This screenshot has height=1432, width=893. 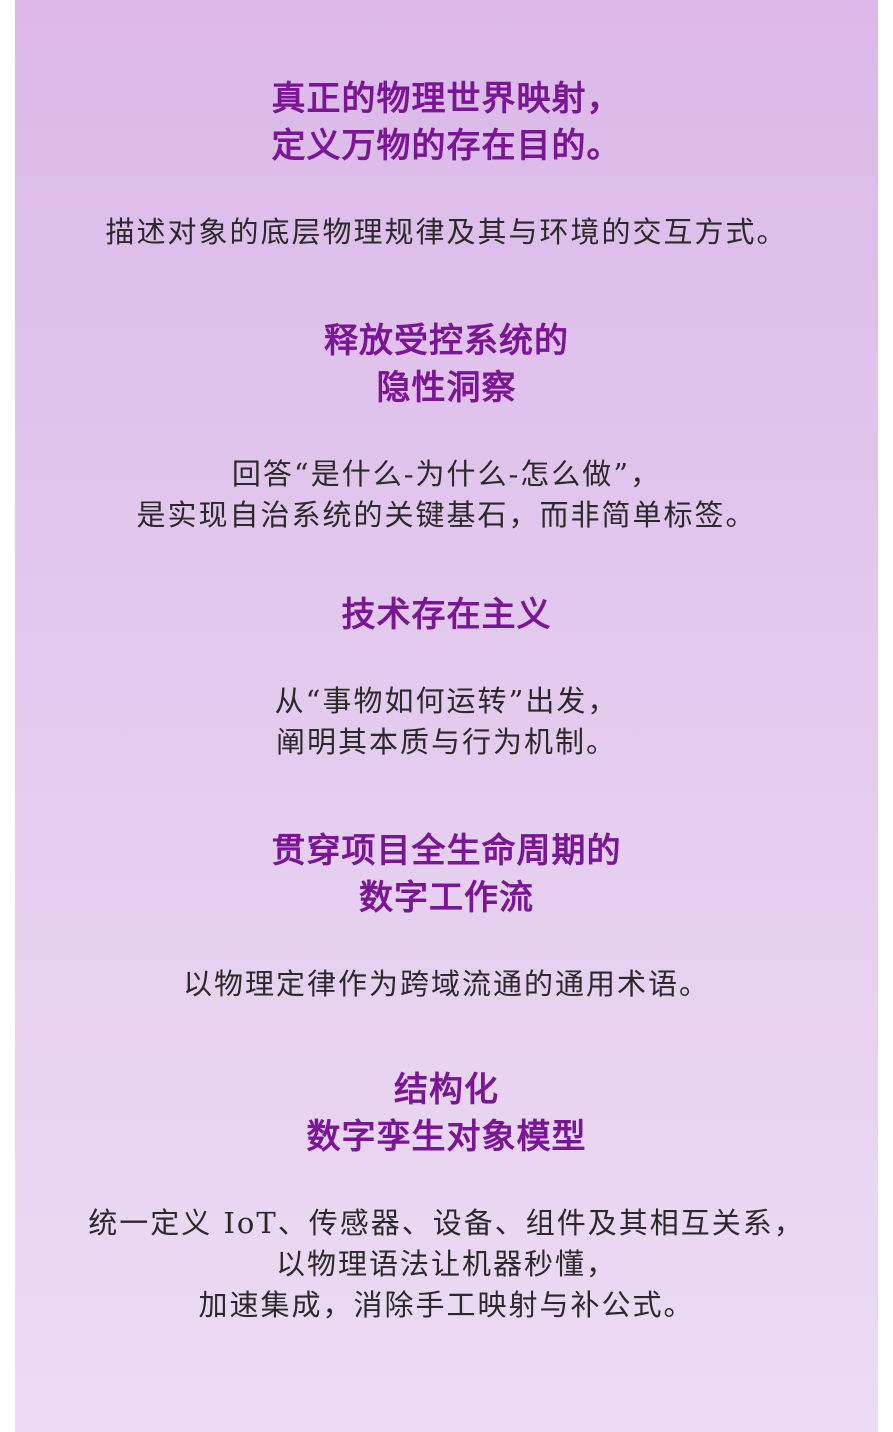 I want to click on section-heading: 贯穿项目全生命周期的 数字工作流, so click(x=446, y=875).